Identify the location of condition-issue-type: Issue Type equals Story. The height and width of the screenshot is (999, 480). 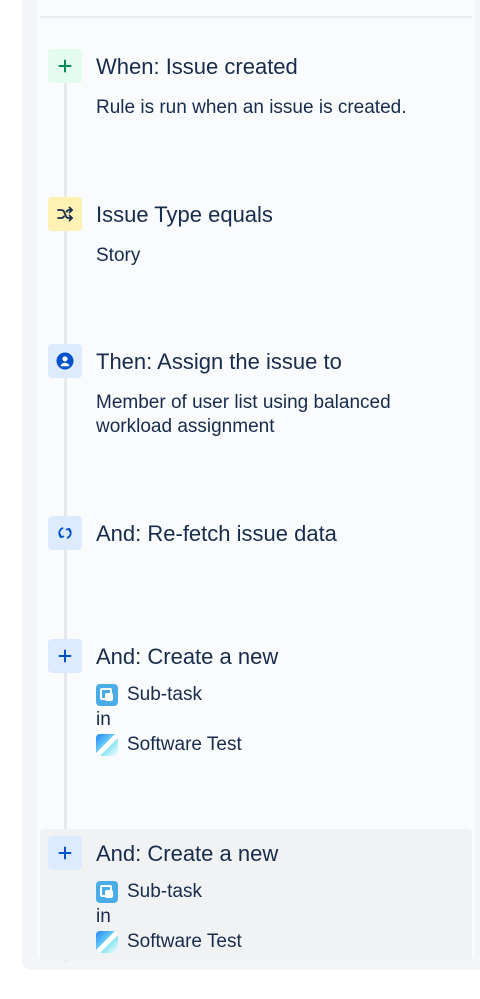
(256, 238).